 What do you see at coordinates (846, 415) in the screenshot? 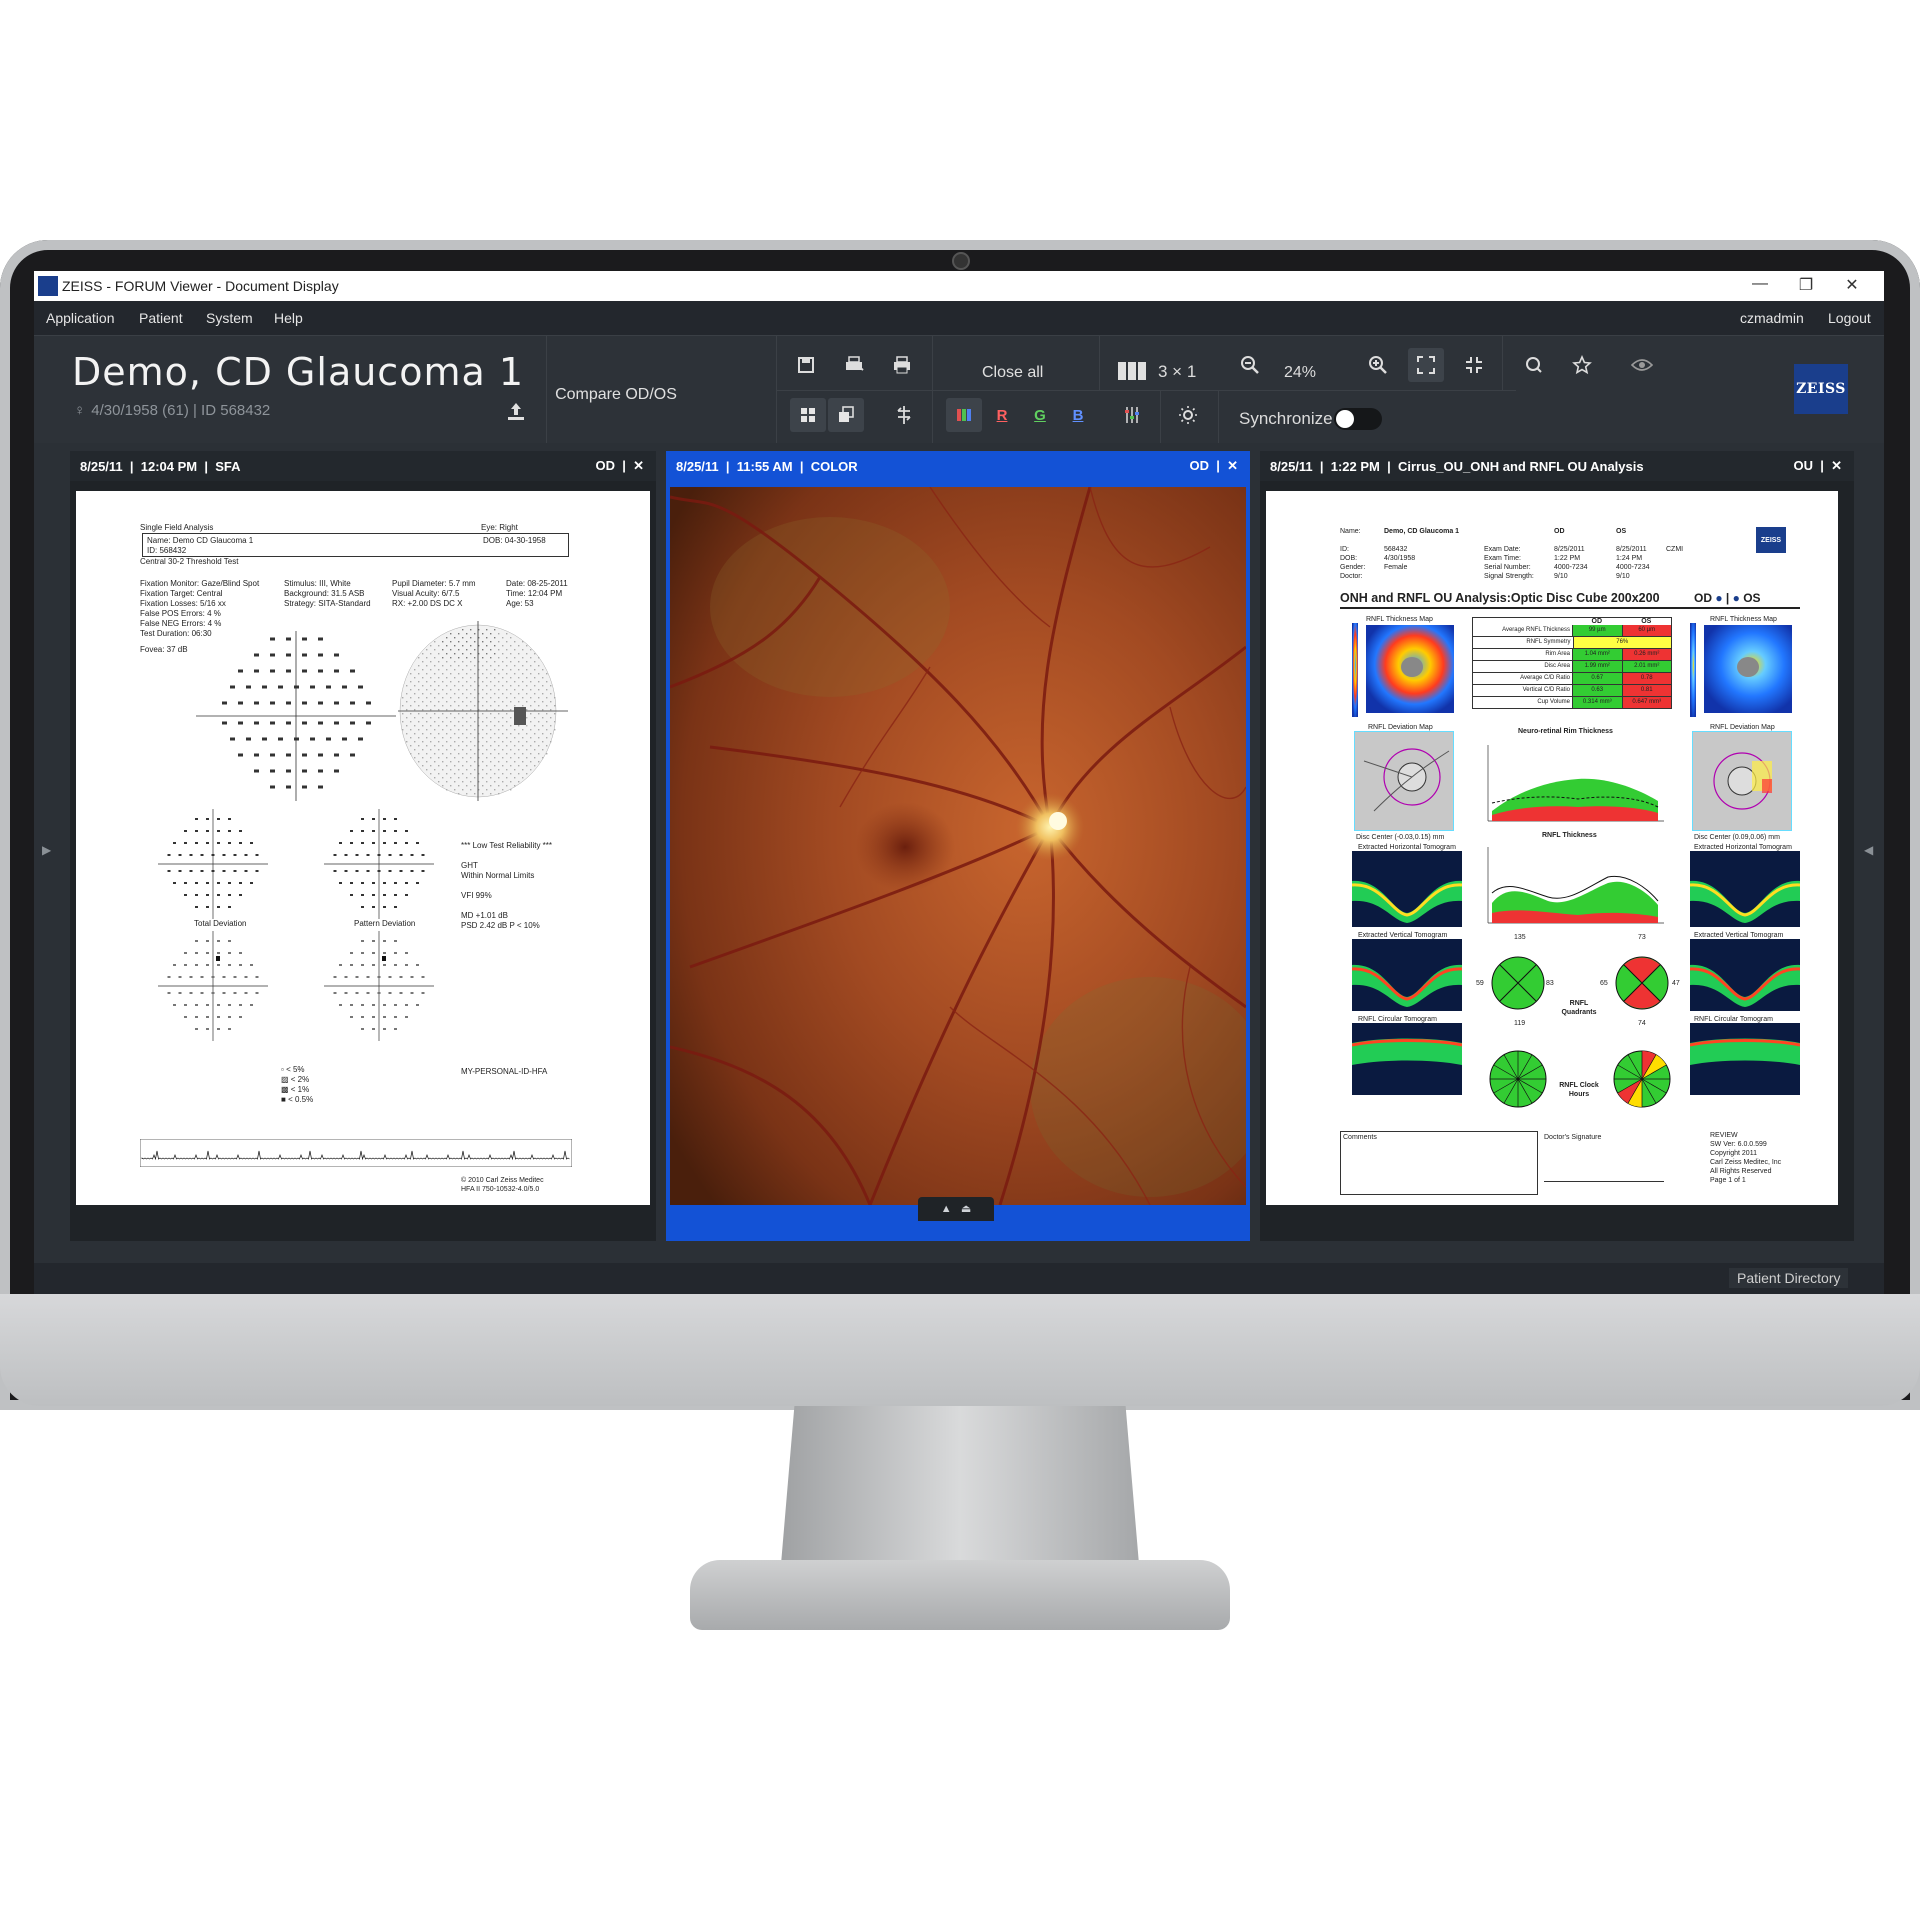
I see `cascade-view-icon` at bounding box center [846, 415].